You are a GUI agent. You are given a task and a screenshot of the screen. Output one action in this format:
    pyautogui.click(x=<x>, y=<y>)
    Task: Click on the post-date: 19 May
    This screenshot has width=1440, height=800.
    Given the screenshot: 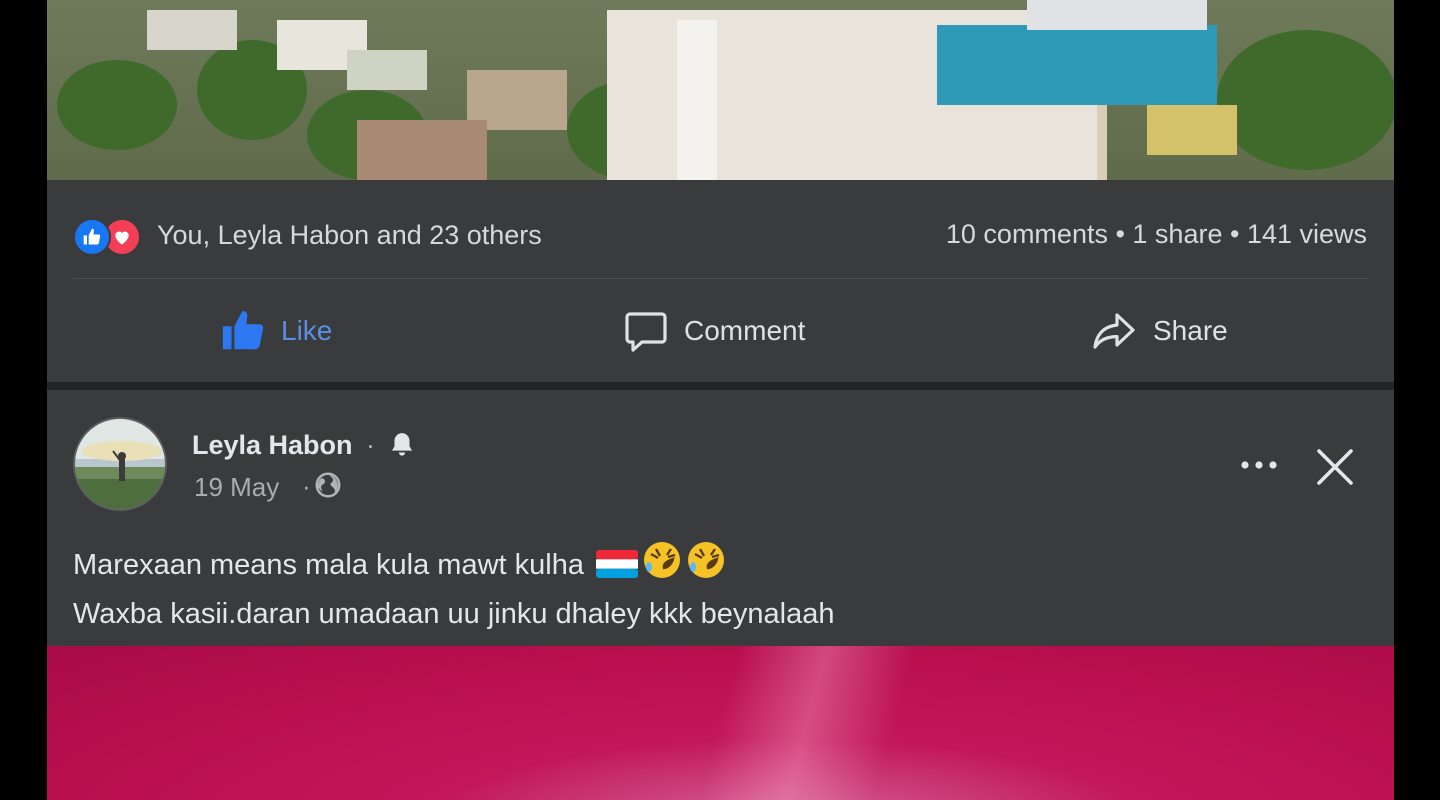 What is the action you would take?
    pyautogui.click(x=236, y=487)
    